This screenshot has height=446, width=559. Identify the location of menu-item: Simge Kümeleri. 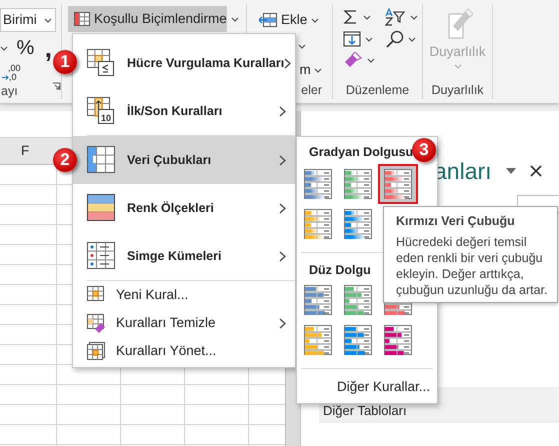
(184, 256).